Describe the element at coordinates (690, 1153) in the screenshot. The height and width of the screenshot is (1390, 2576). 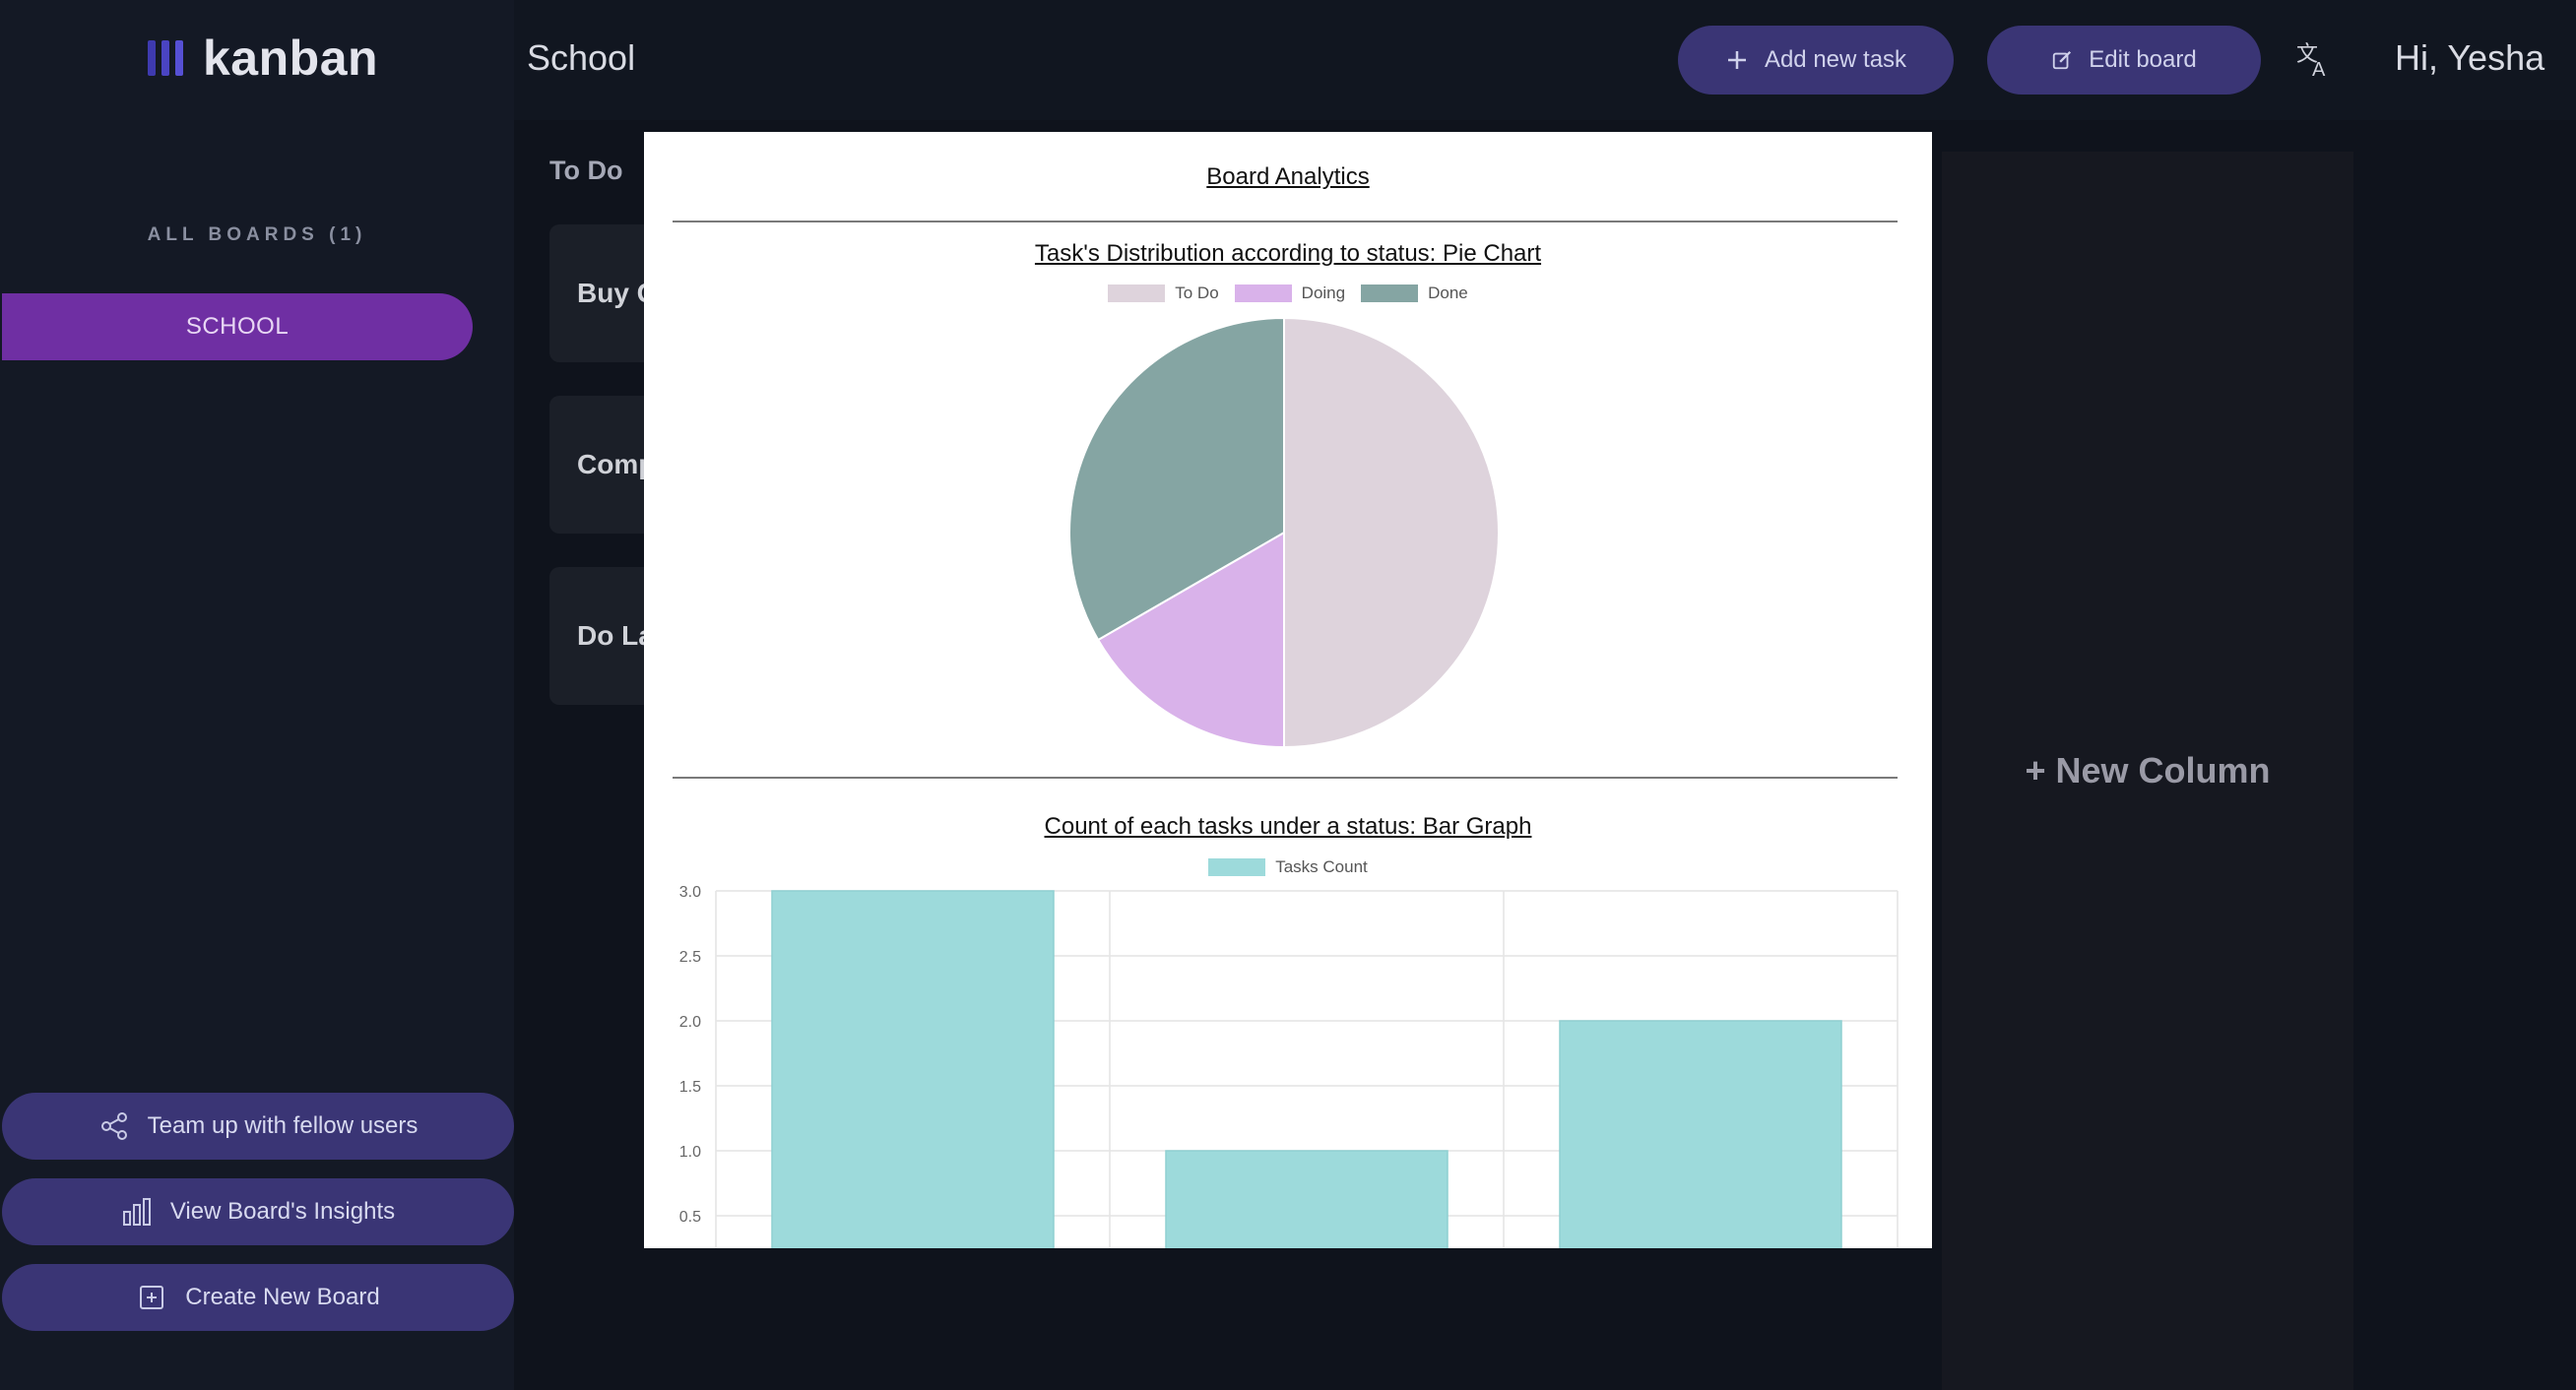
I see `y-tick-label: 1.0` at that location.